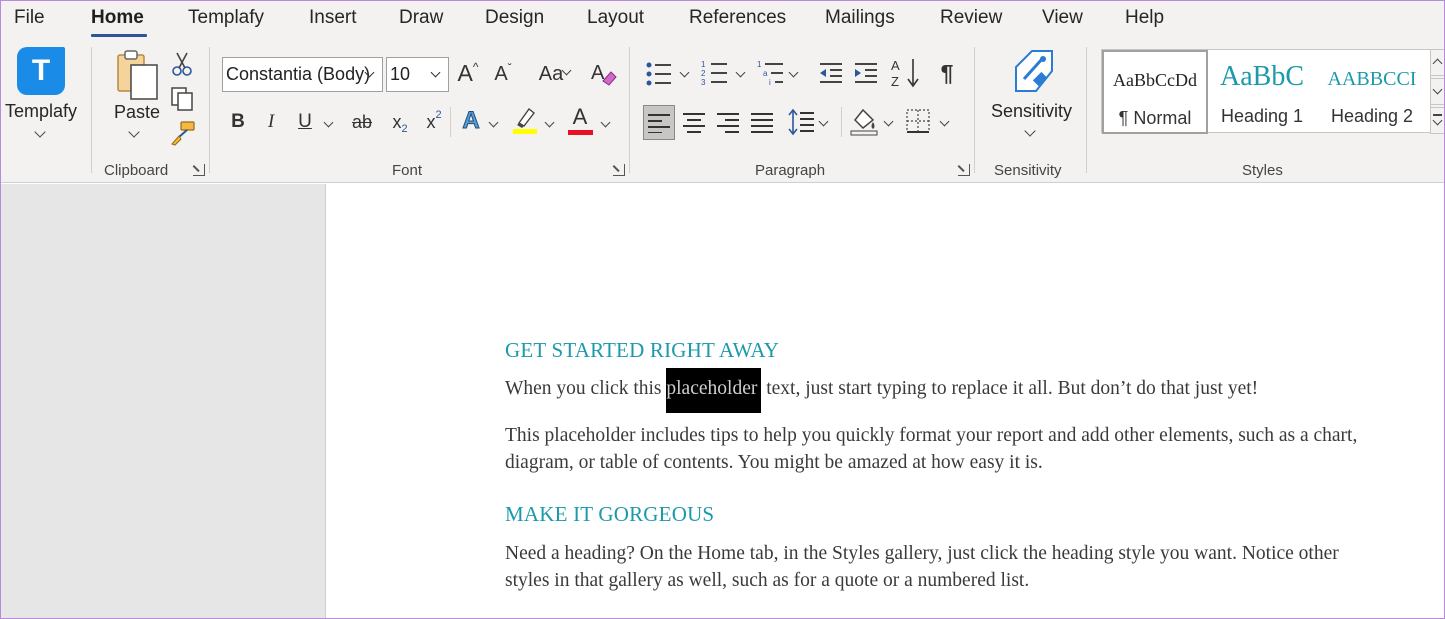 This screenshot has width=1445, height=619. Describe the element at coordinates (397, 121) in the screenshot. I see `subscript-base: x` at that location.